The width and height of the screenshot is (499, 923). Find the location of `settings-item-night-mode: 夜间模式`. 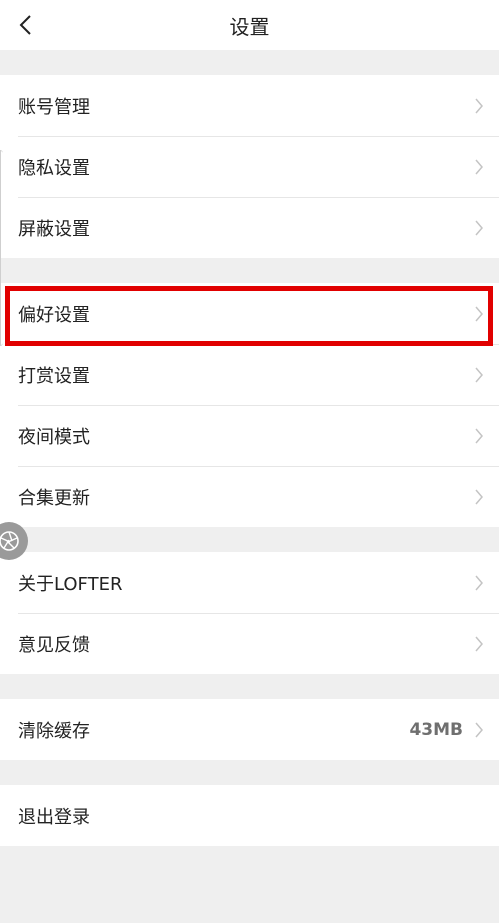

settings-item-night-mode: 夜间模式 is located at coordinates (249, 435).